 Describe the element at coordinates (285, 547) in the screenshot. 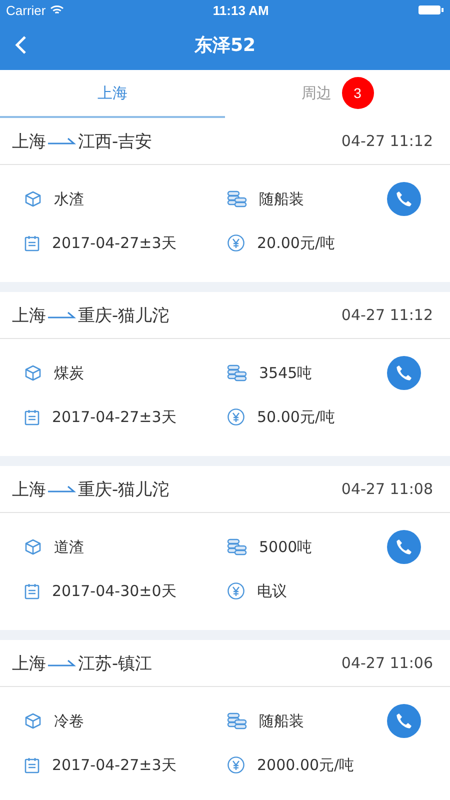

I see `cargo-quantity: 5000吨` at that location.